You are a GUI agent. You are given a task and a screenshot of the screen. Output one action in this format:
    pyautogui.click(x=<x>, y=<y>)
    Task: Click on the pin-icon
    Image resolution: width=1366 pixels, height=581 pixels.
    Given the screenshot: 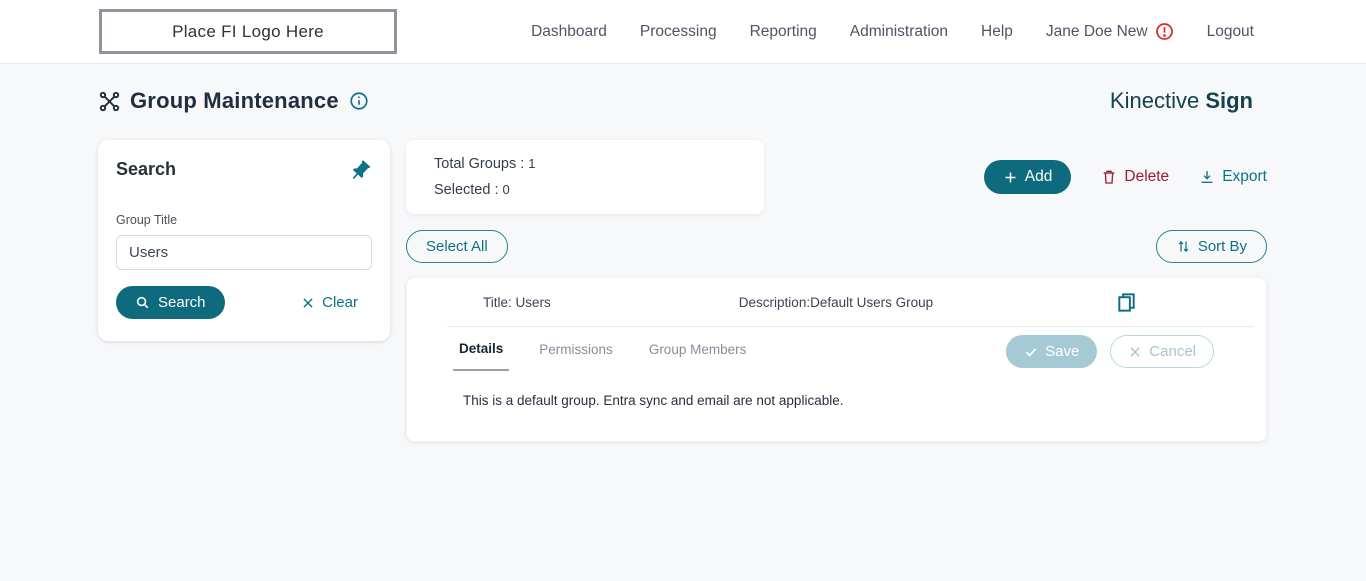 What is the action you would take?
    pyautogui.click(x=360, y=171)
    